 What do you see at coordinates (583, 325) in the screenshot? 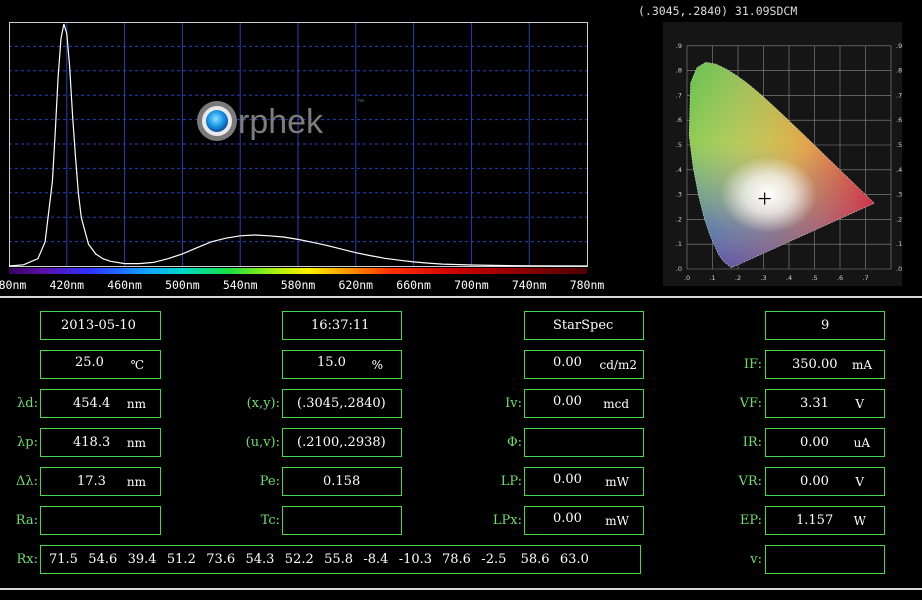
I see `device-value: StarSpec` at bounding box center [583, 325].